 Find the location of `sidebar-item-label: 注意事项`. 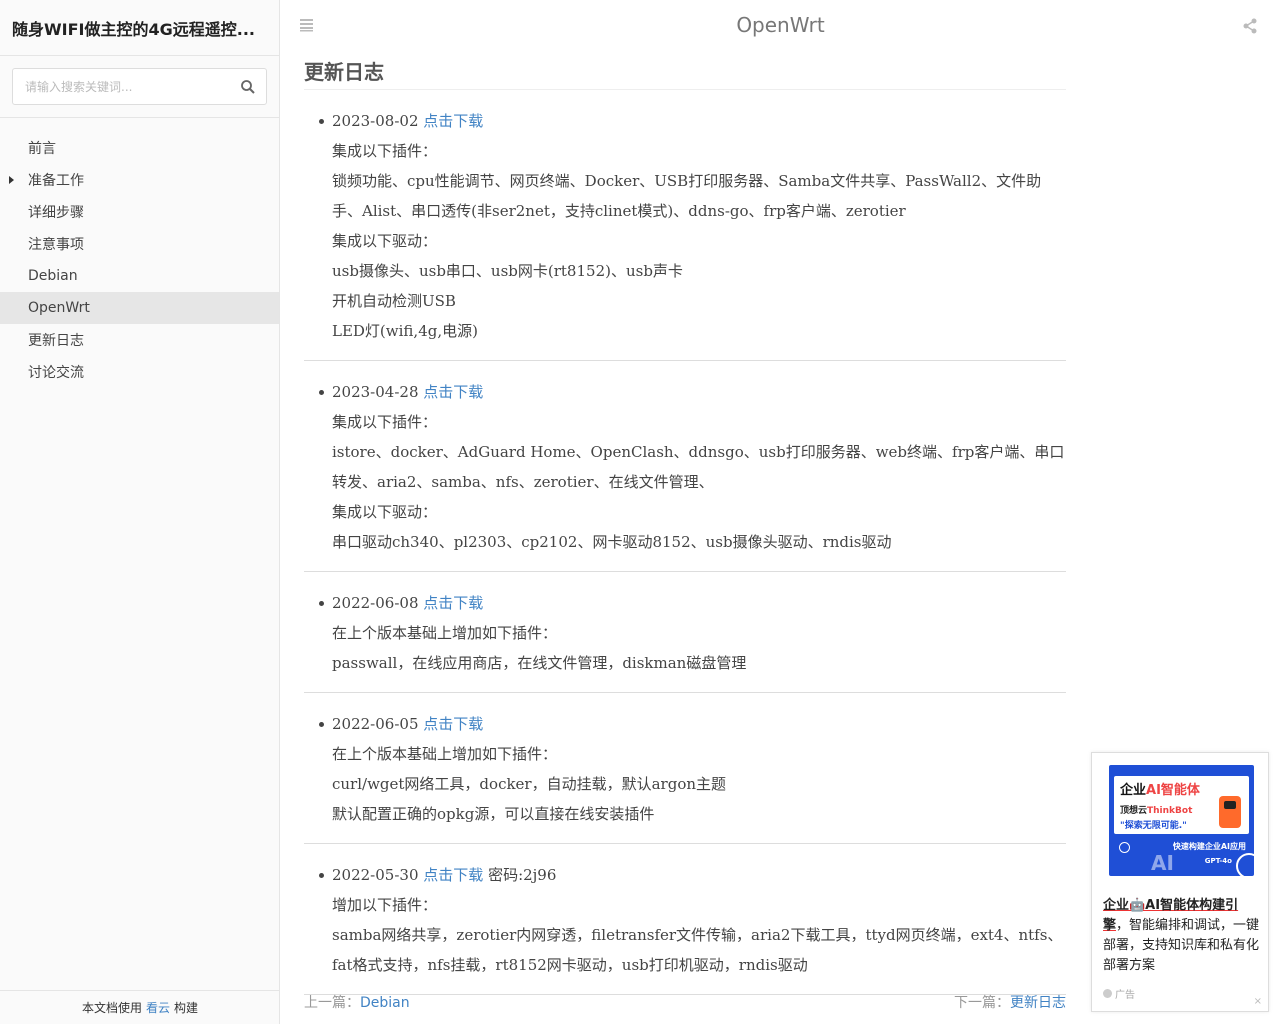

sidebar-item-label: 注意事项 is located at coordinates (56, 245).